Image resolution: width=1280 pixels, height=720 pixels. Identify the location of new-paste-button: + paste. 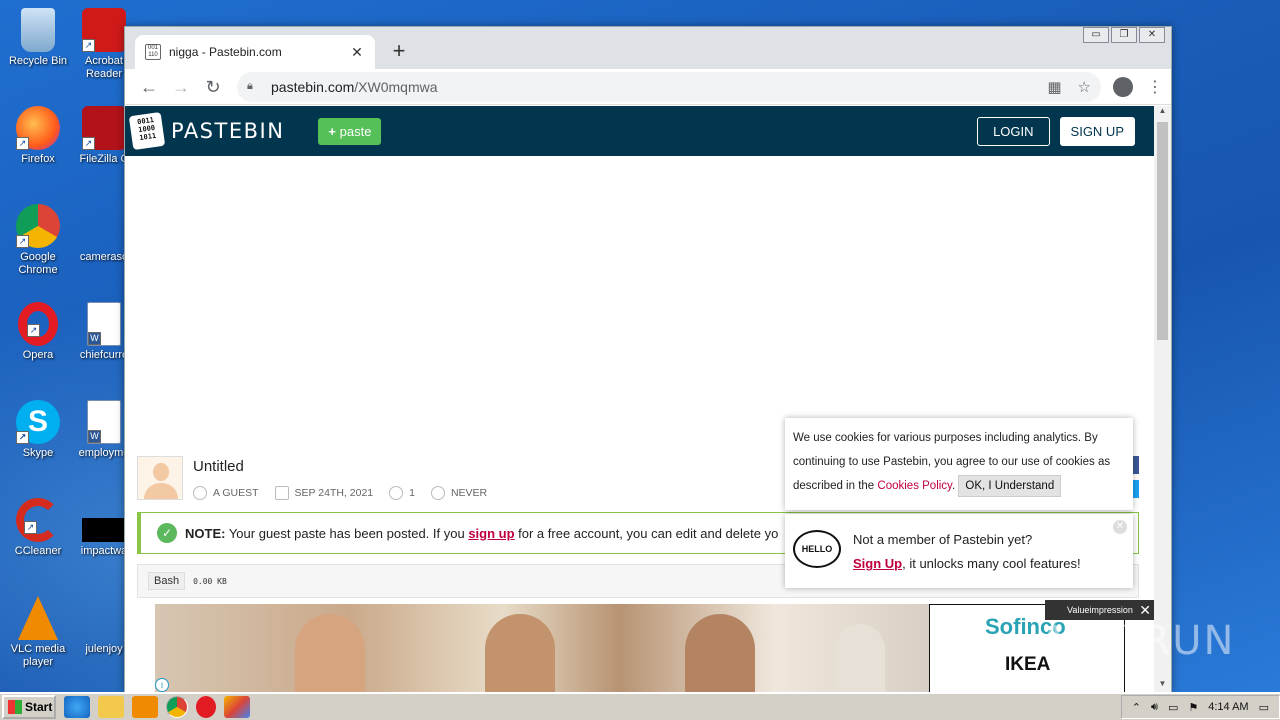
(350, 131).